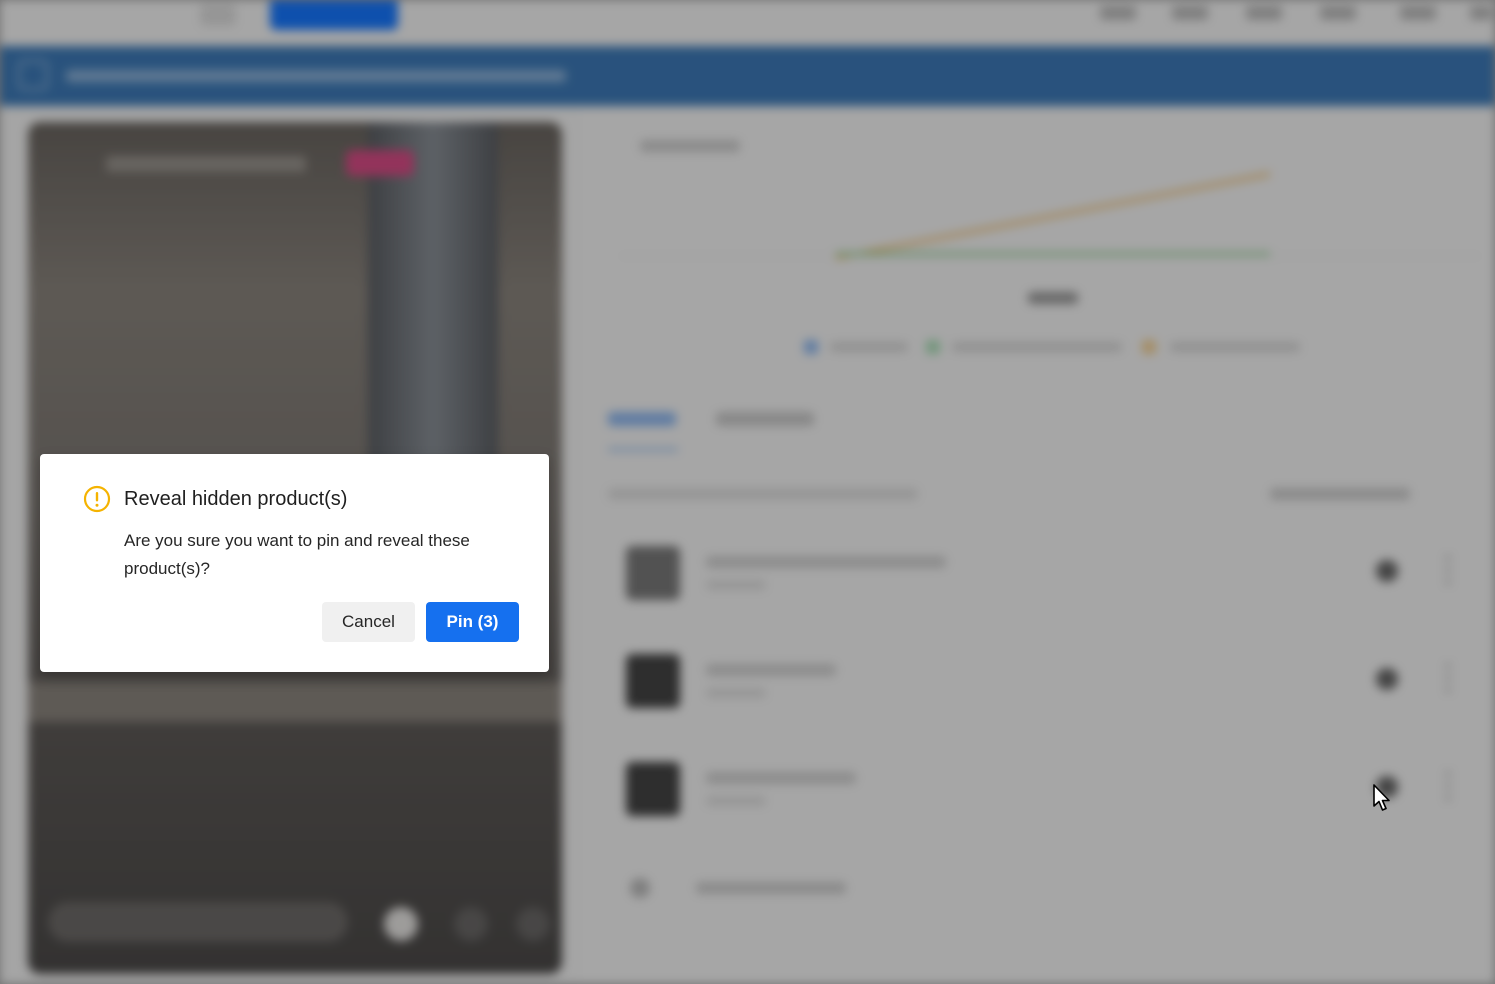 This screenshot has width=1495, height=984. I want to click on mouse-cursor-icon, so click(1381, 797).